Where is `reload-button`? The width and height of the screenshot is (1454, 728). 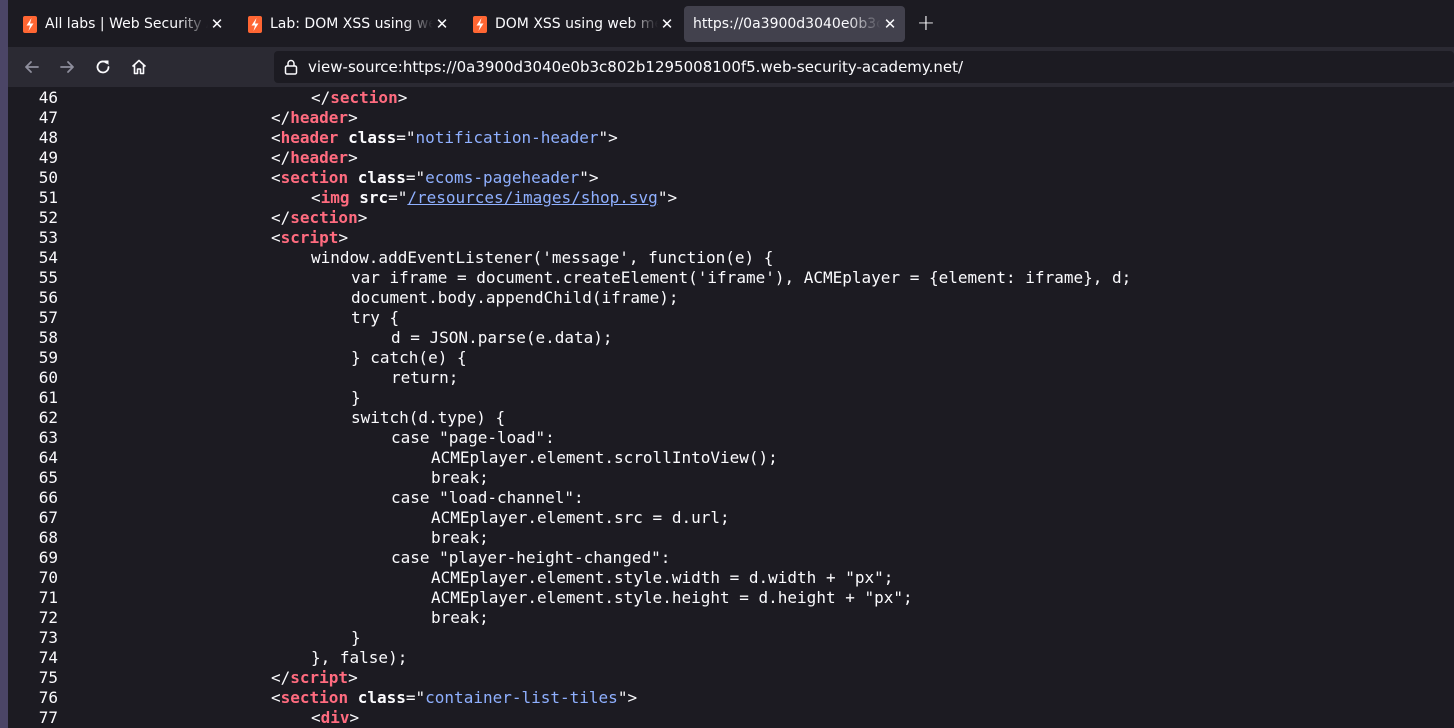 reload-button is located at coordinates (103, 67).